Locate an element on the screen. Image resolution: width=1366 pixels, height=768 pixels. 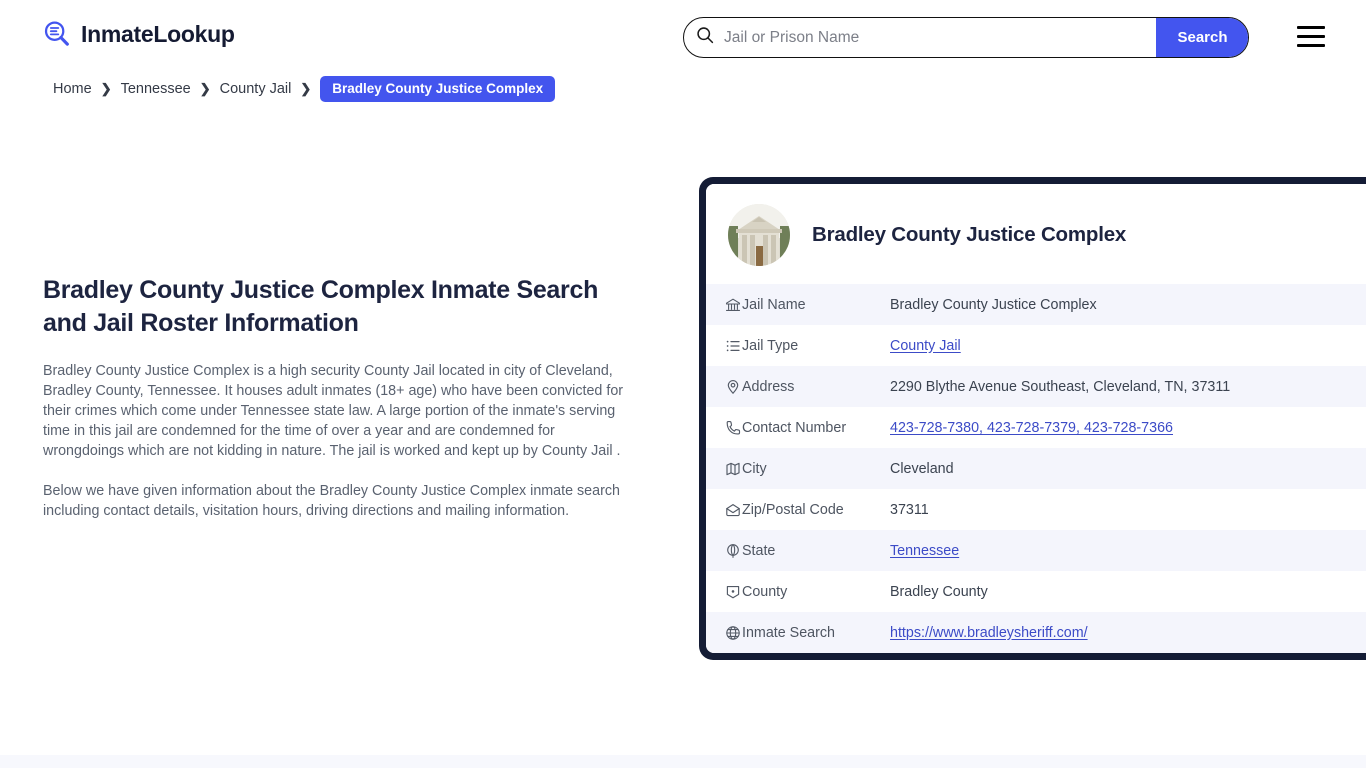
search-input is located at coordinates (935, 37).